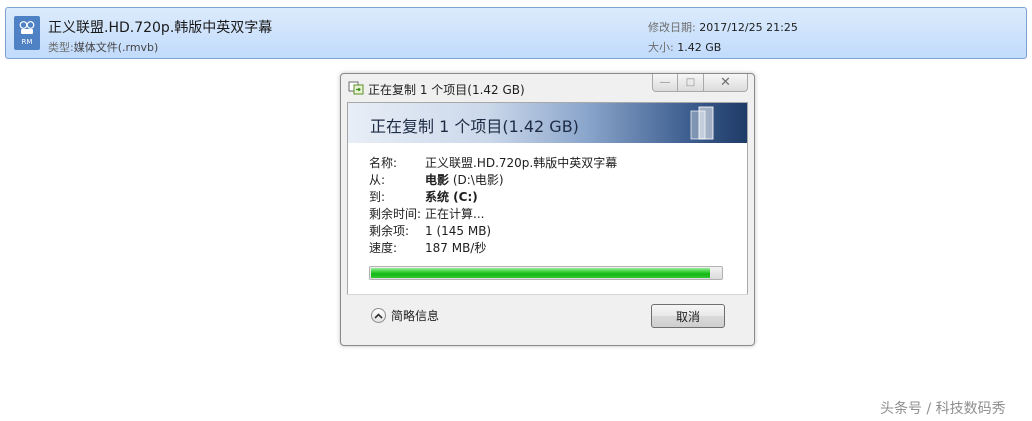 Image resolution: width=1032 pixels, height=421 pixels. What do you see at coordinates (943, 409) in the screenshot?
I see `watermark-text: 头条号 / 科技数码秀` at bounding box center [943, 409].